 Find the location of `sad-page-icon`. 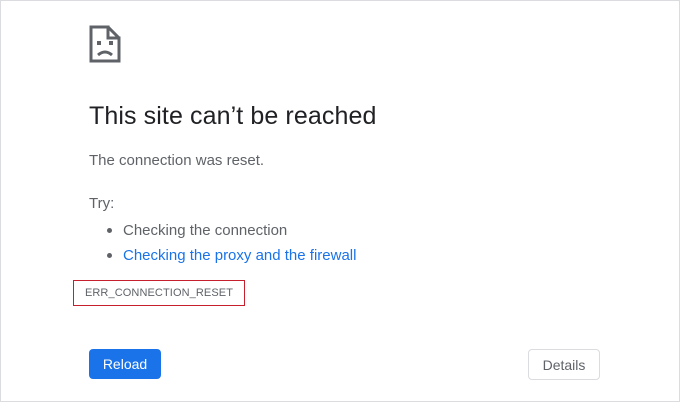

sad-page-icon is located at coordinates (105, 44).